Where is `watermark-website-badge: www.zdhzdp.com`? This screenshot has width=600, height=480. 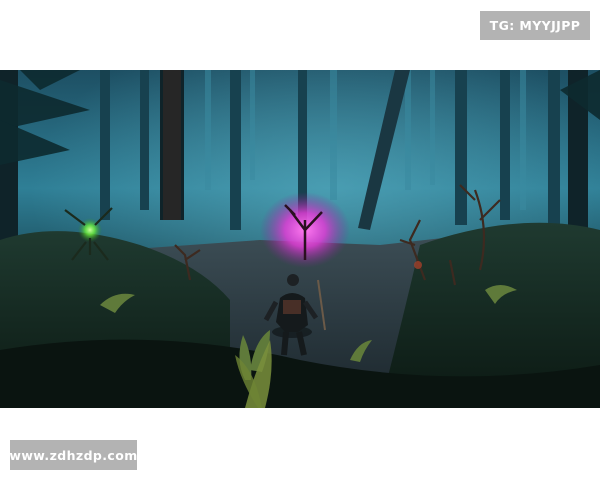 watermark-website-badge: www.zdhzdp.com is located at coordinates (73, 455).